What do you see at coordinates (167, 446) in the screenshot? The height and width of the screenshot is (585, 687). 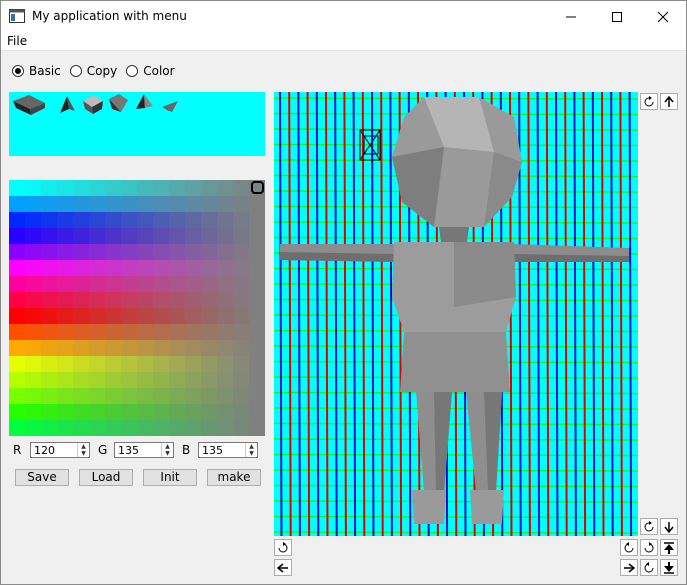 I see `g-up-icon: ▲` at bounding box center [167, 446].